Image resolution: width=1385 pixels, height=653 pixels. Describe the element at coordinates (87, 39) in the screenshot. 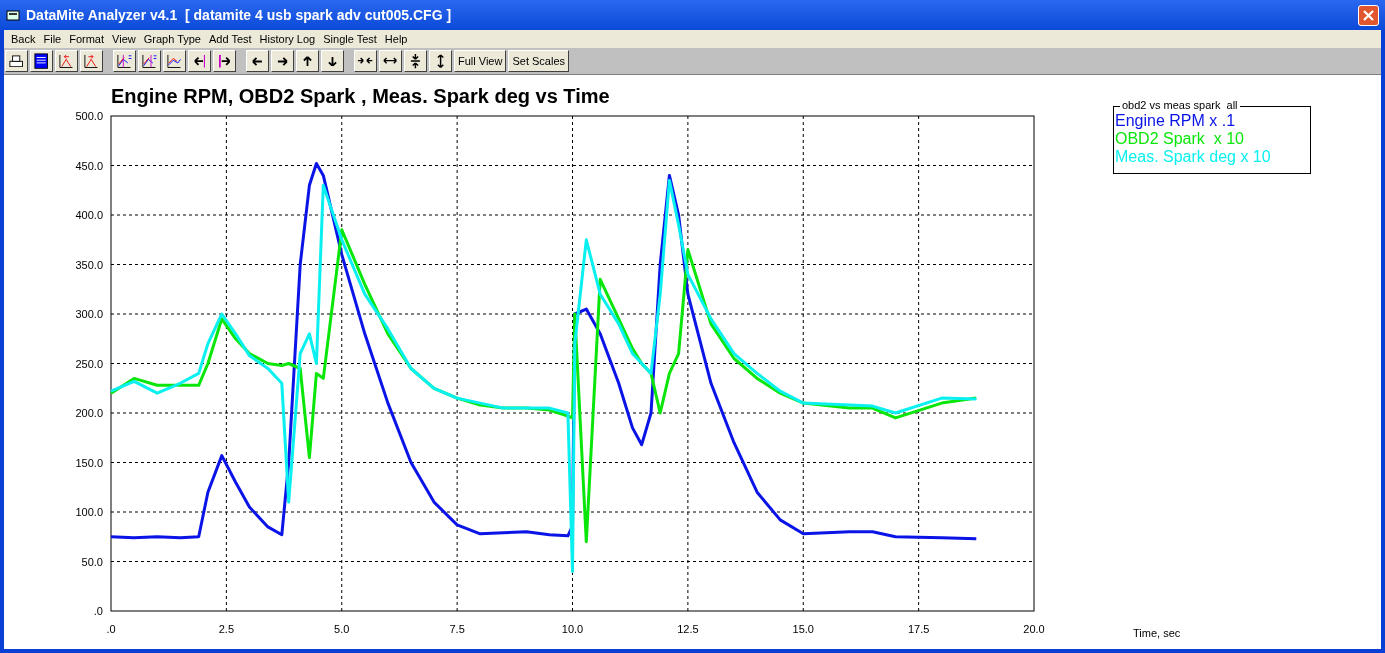

I see `menu-item: Format` at that location.